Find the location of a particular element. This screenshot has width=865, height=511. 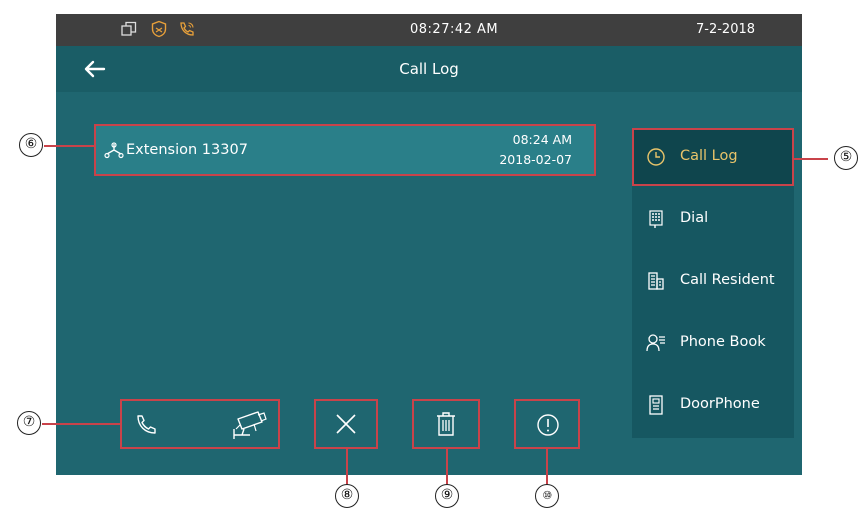

sidebar-item-label: Dial is located at coordinates (694, 218).